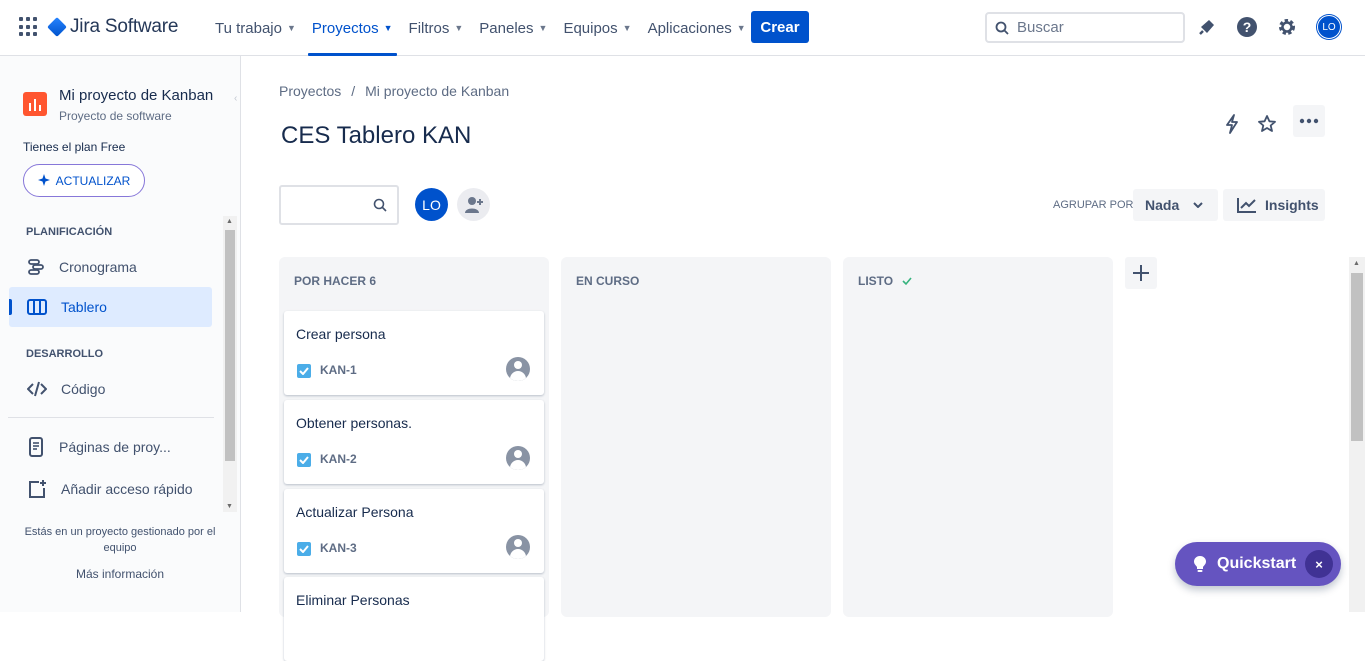 This screenshot has height=661, width=1365. I want to click on card-title: Eliminar Personas, so click(353, 600).